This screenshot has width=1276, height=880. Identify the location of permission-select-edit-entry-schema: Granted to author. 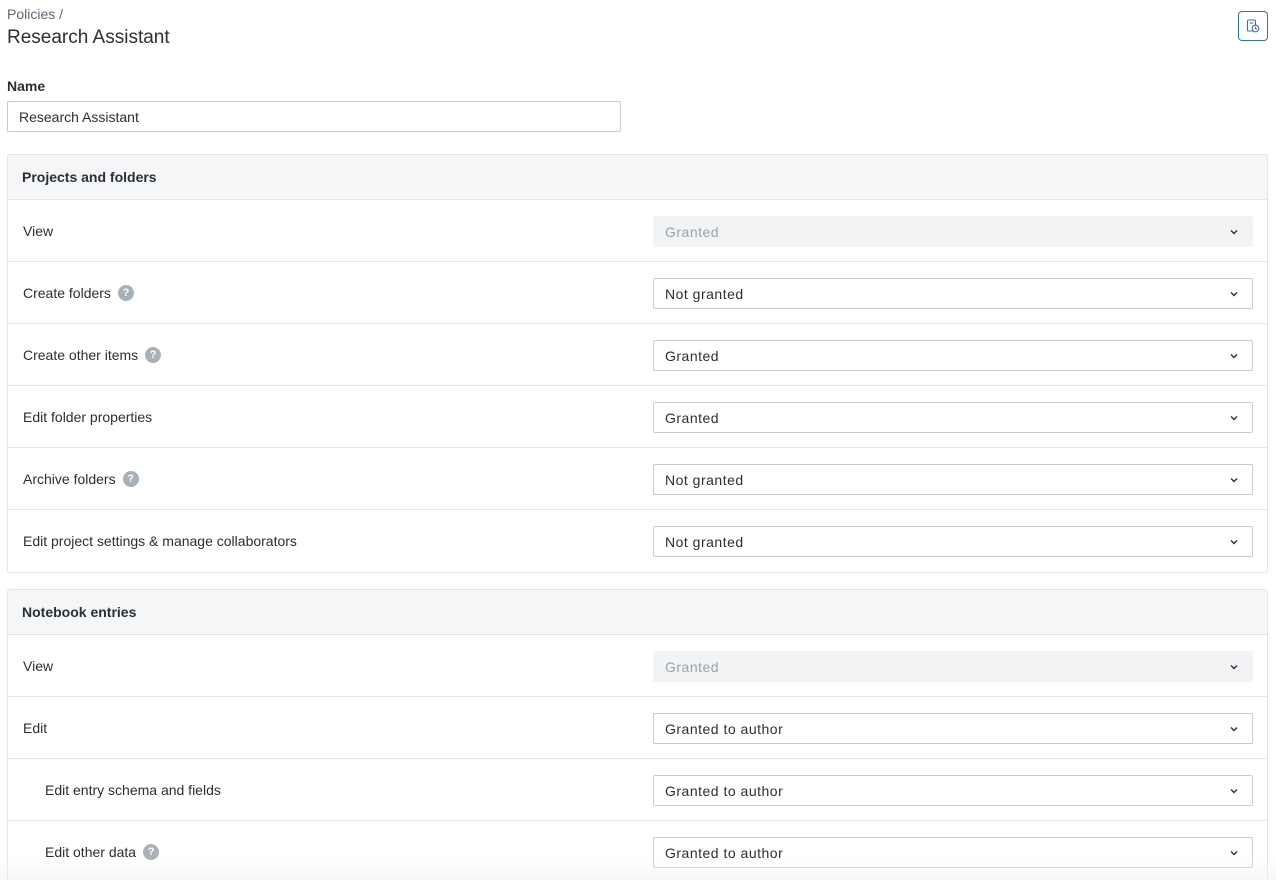
(953, 790).